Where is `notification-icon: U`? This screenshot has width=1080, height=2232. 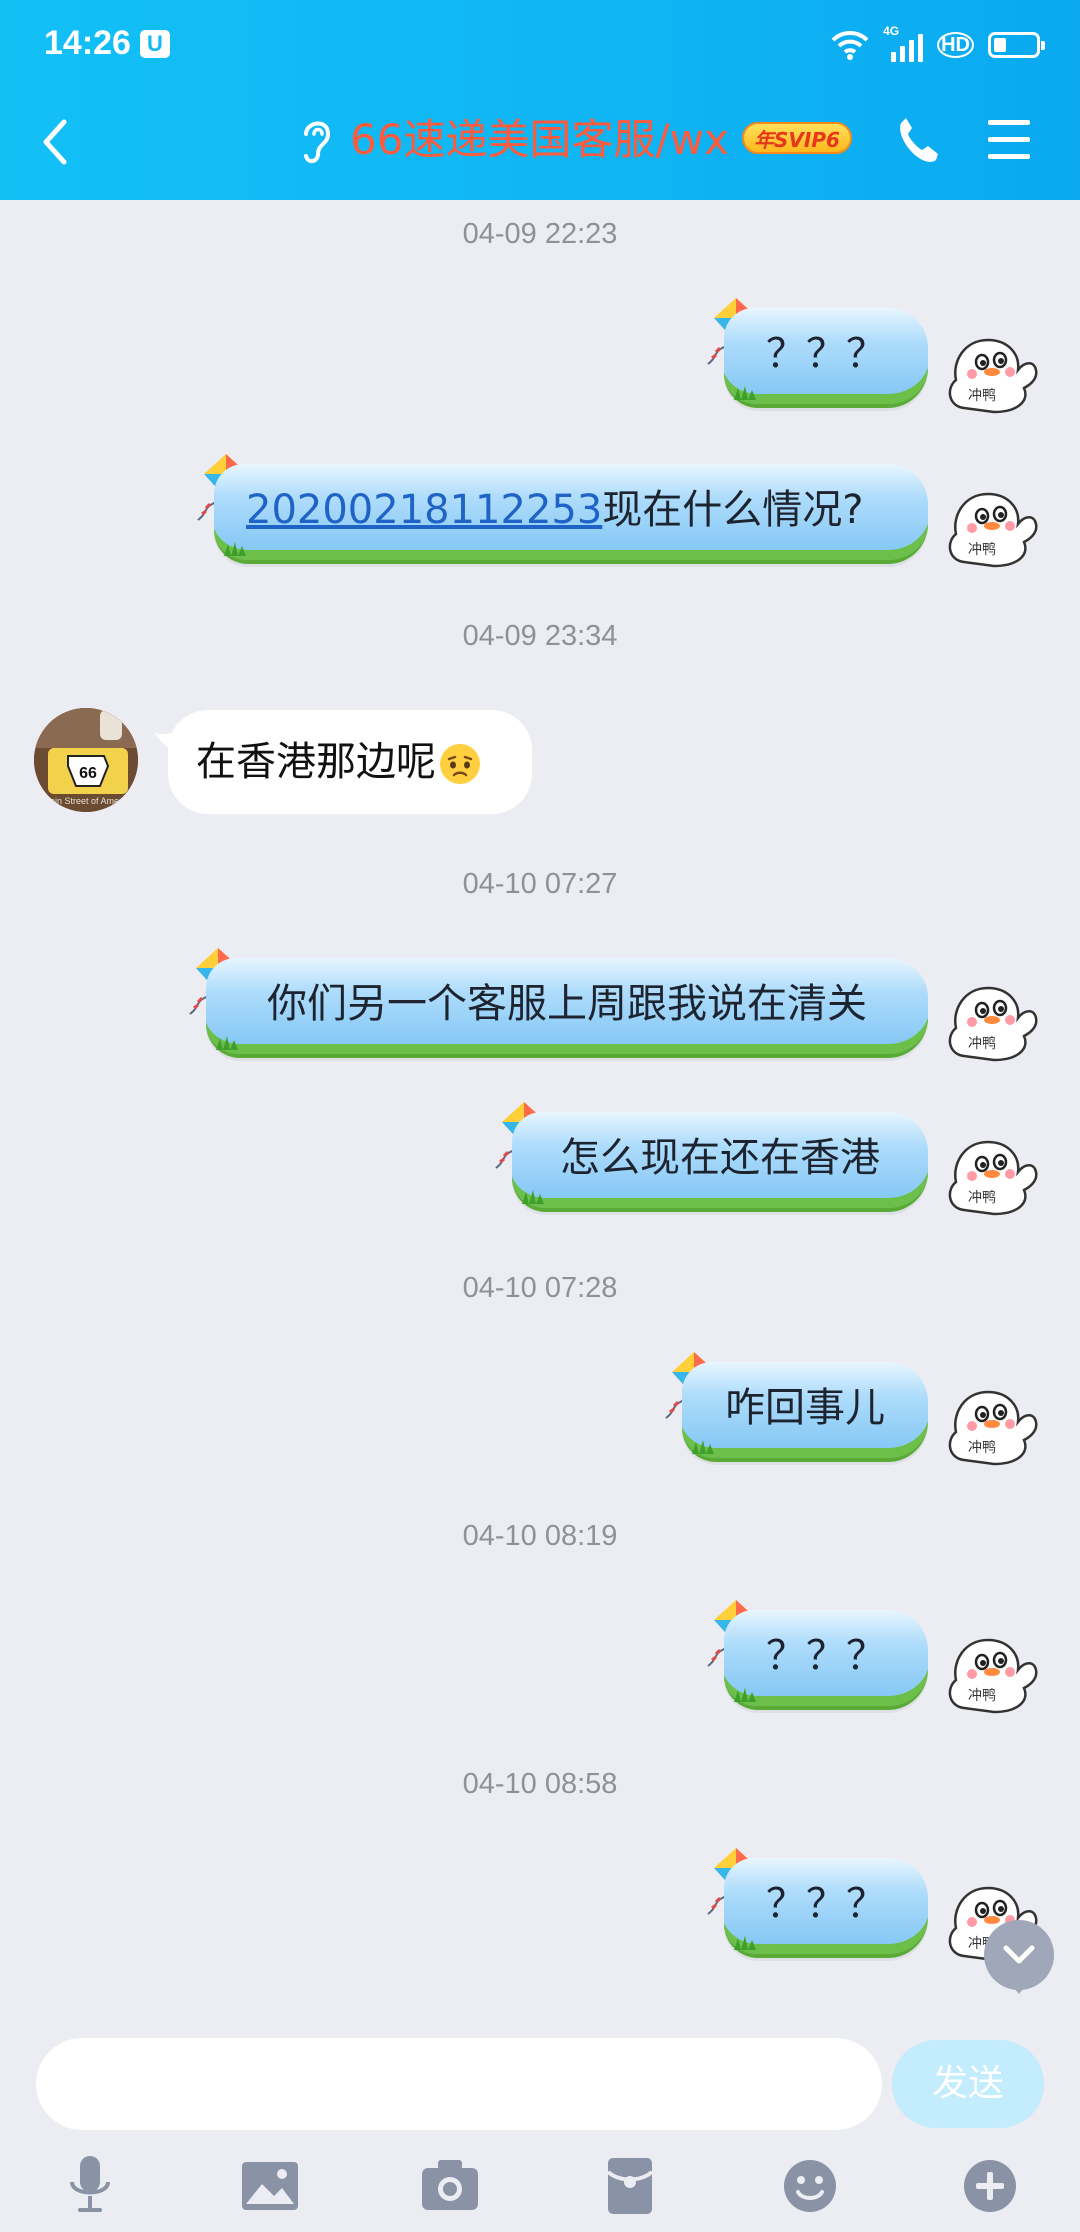
notification-icon: U is located at coordinates (155, 44).